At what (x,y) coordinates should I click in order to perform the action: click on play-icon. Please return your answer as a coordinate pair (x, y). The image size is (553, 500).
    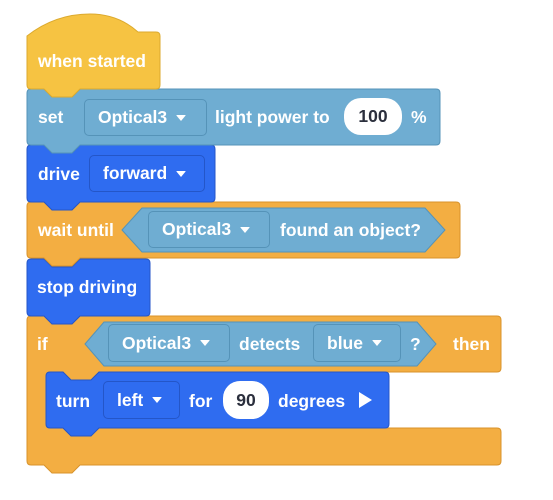
    Looking at the image, I should click on (365, 400).